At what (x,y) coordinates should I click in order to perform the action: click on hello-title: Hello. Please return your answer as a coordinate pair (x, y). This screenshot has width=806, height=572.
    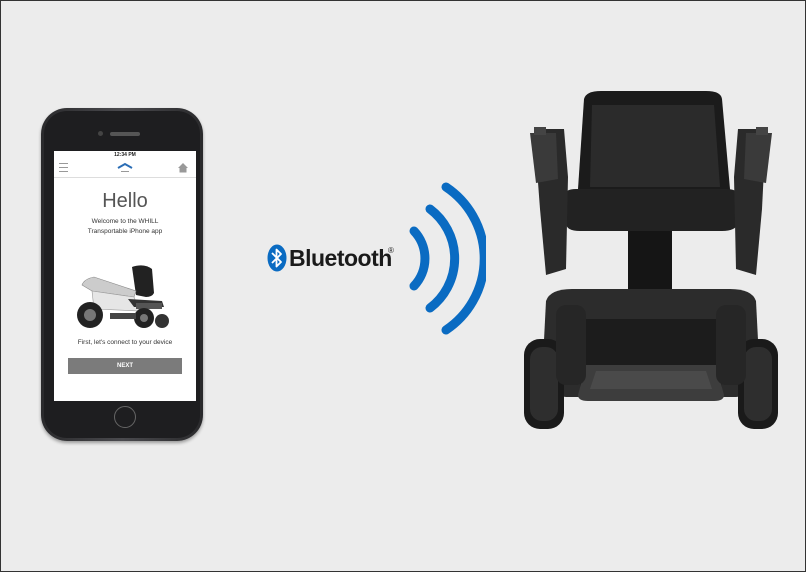
    Looking at the image, I should click on (125, 201).